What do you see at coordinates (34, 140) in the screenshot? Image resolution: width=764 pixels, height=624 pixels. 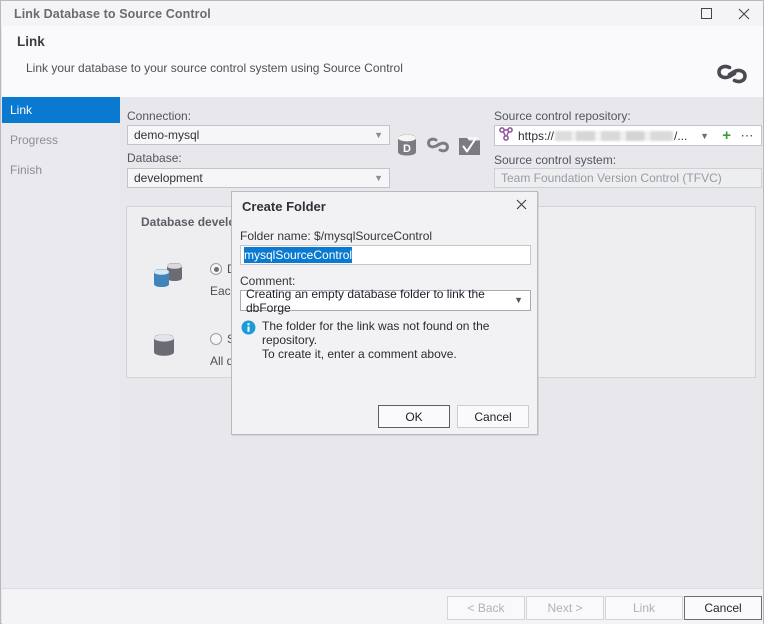 I see `sidebar-item-label: Progress` at bounding box center [34, 140].